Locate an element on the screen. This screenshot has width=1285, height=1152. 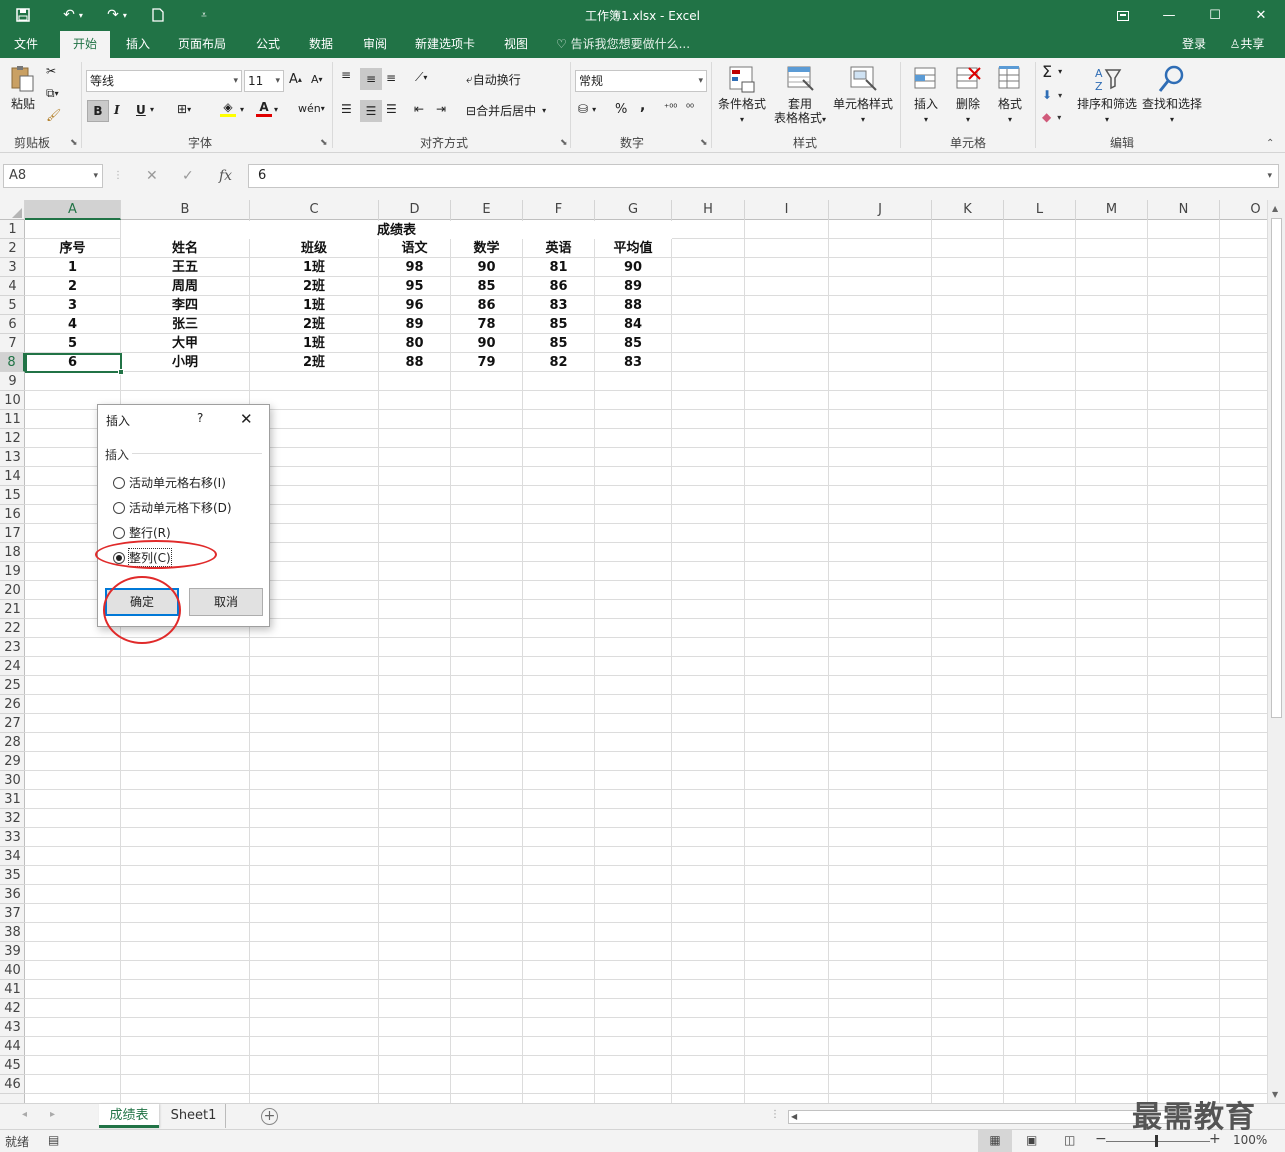
row-header-12: 12 is located at coordinates (12, 438).